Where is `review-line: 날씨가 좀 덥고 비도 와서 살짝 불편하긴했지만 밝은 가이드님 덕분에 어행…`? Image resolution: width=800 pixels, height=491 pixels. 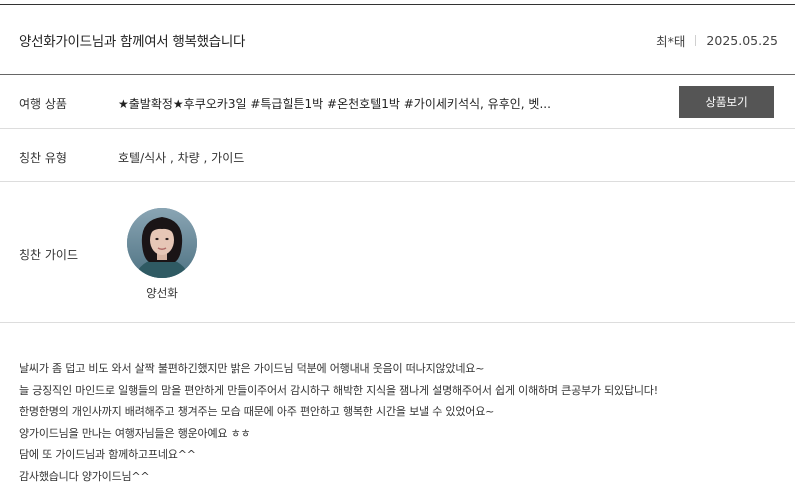 review-line: 날씨가 좀 덥고 비도 와서 살짝 불편하긴했지만 밝은 가이드님 덕분에 어행… is located at coordinates (252, 368).